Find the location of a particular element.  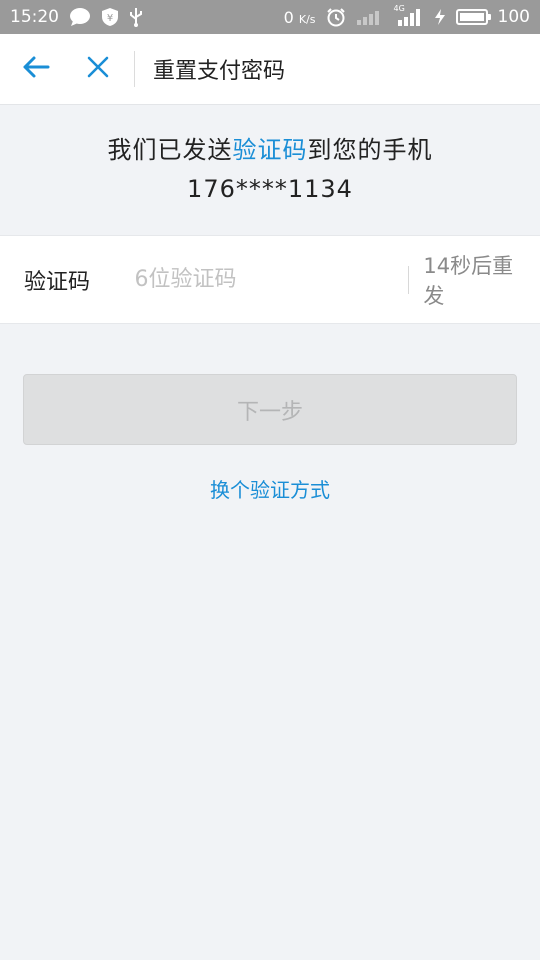

next-step-button: 下一步 is located at coordinates (270, 409).